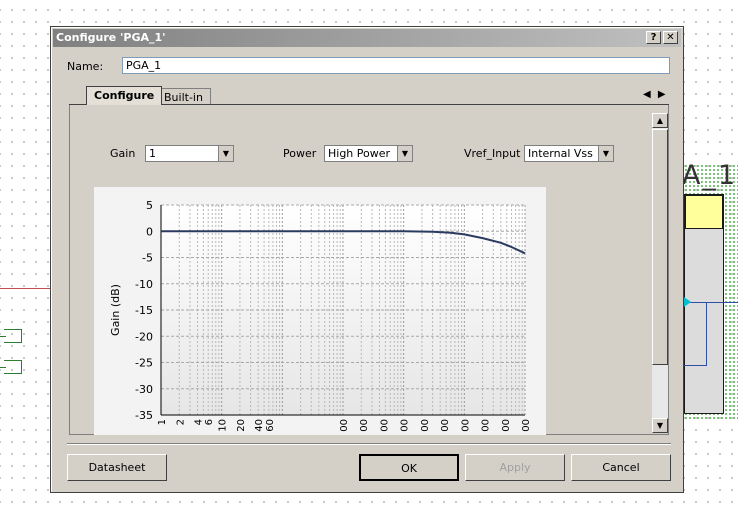 This screenshot has height=513, width=738. Describe the element at coordinates (621, 467) in the screenshot. I see `cancel-button: Cancel` at that location.